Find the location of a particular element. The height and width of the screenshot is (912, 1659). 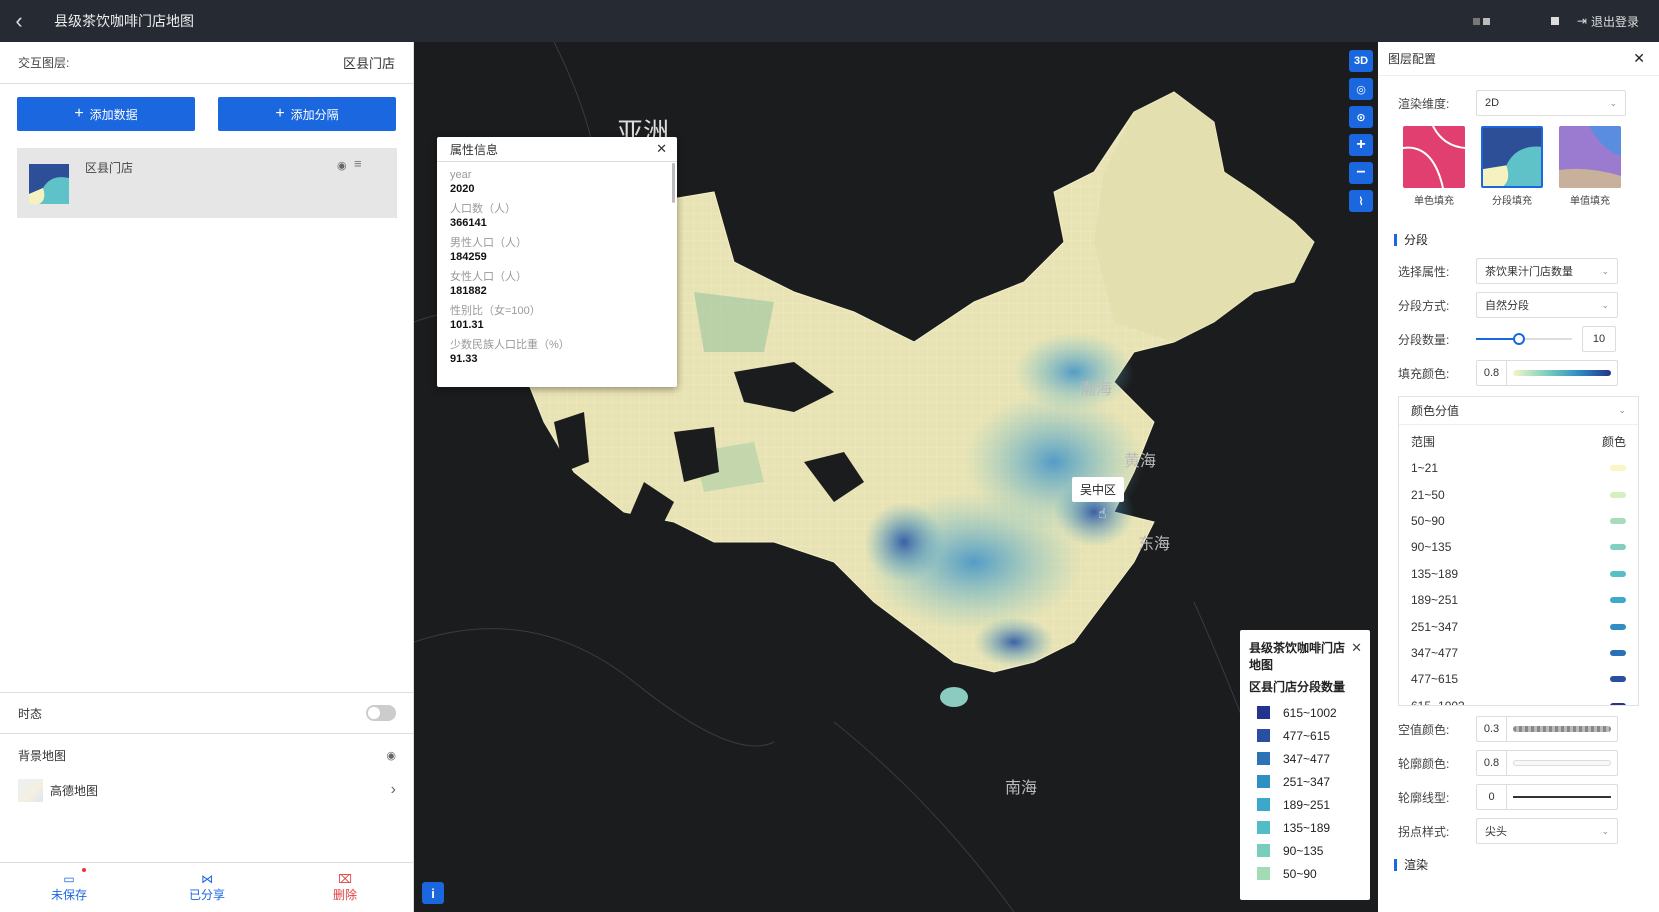

info-button: i is located at coordinates (433, 893).